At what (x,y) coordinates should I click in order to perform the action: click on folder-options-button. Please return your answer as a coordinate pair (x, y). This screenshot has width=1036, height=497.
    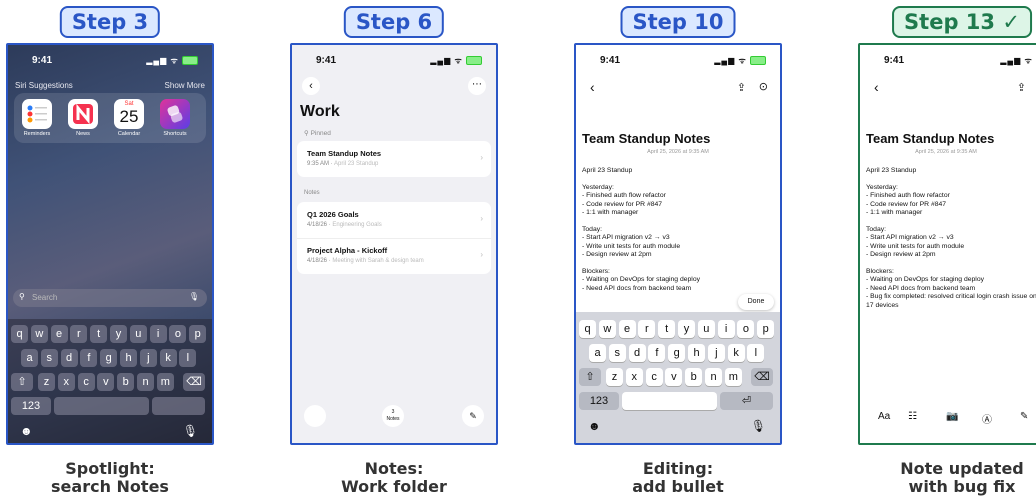
    Looking at the image, I should click on (315, 416).